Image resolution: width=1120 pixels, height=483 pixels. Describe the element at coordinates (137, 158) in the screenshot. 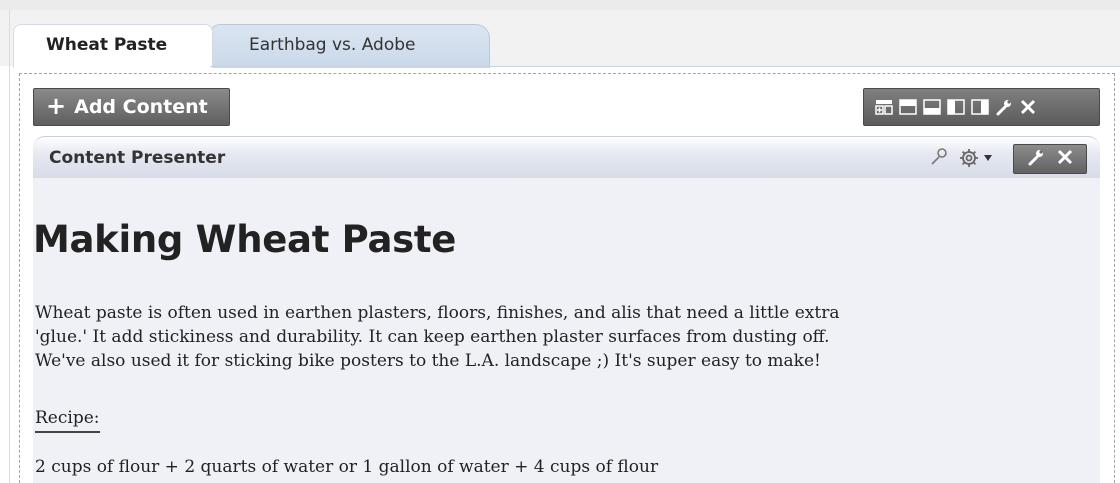

I see `content-presenter-title: Content Presenter` at that location.